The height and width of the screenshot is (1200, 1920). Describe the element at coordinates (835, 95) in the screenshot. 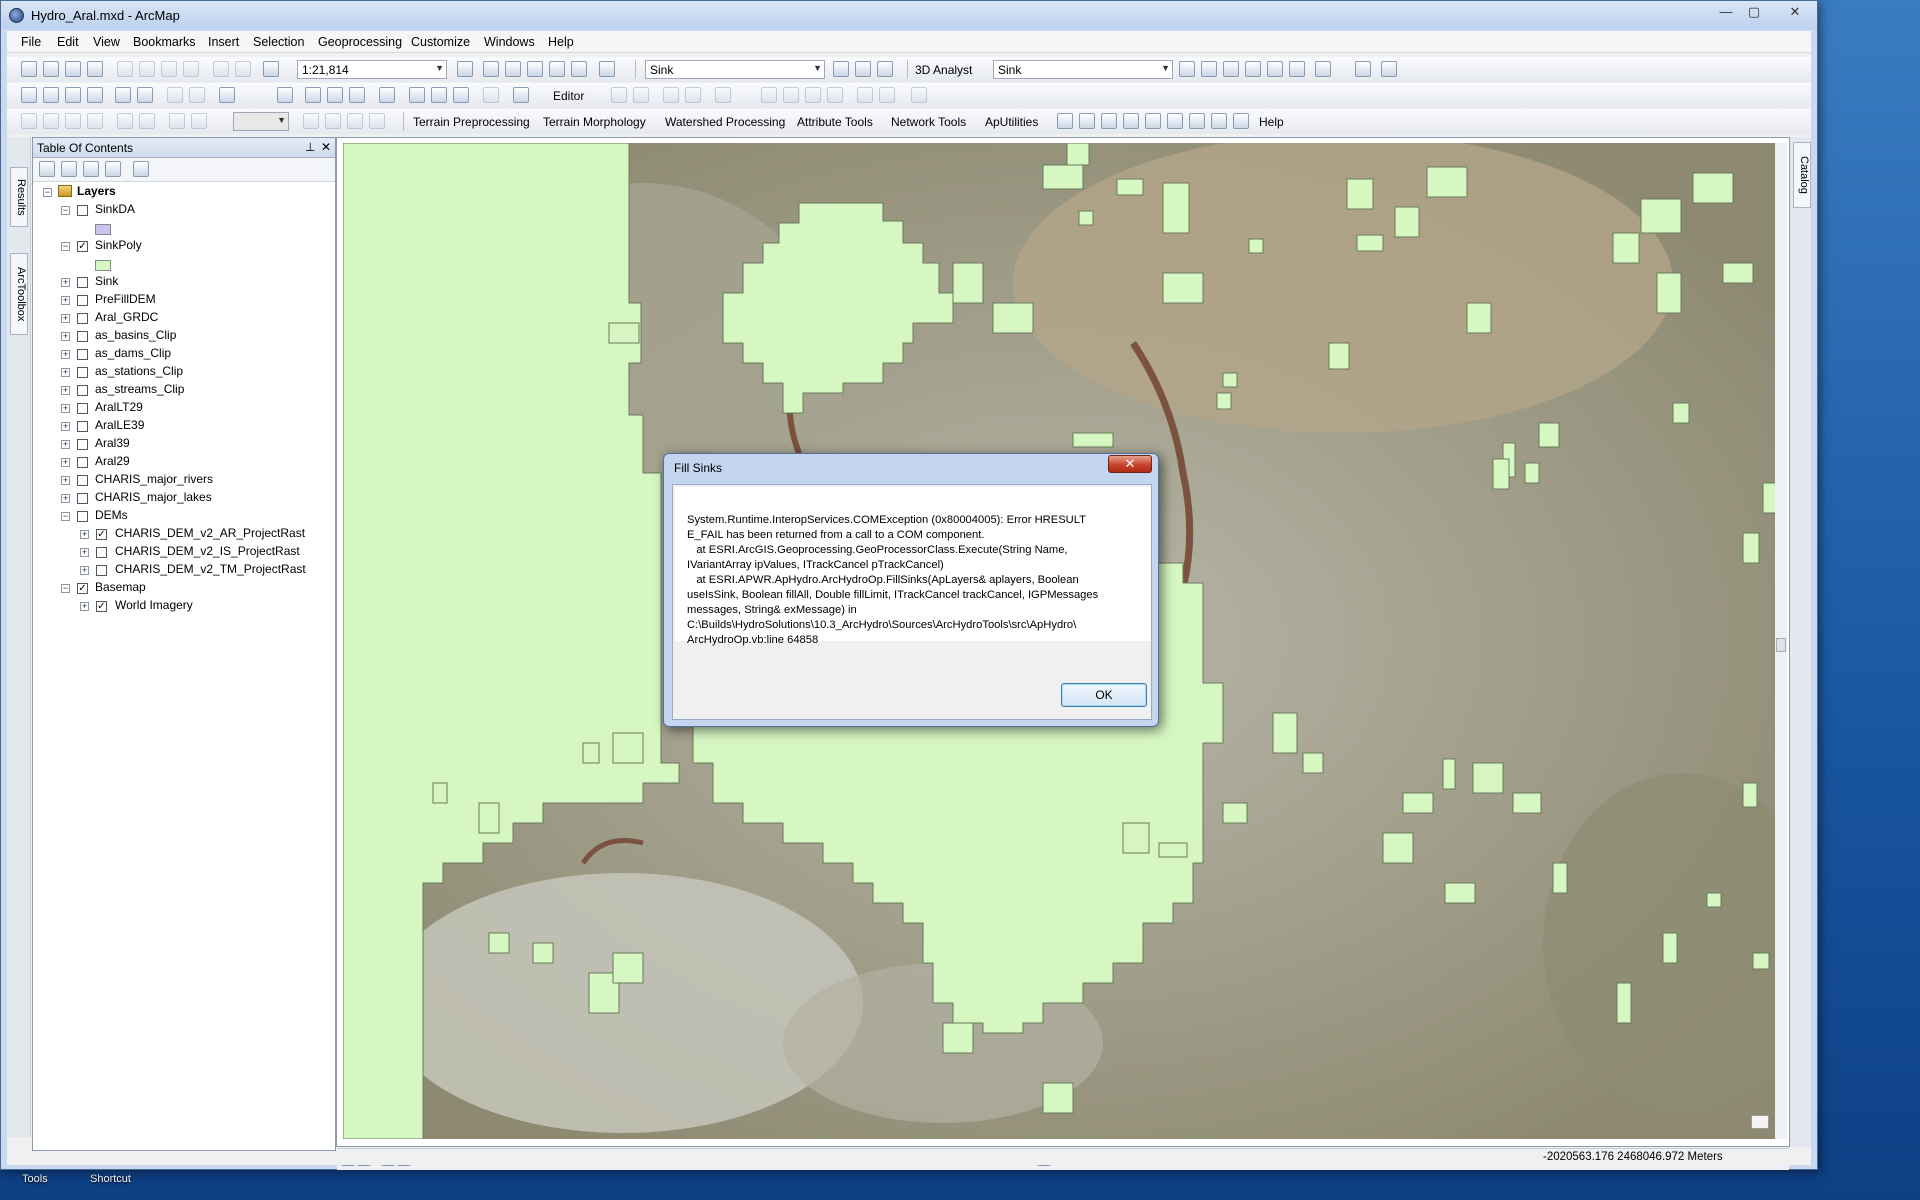

I see `sketch-properties-icon` at that location.